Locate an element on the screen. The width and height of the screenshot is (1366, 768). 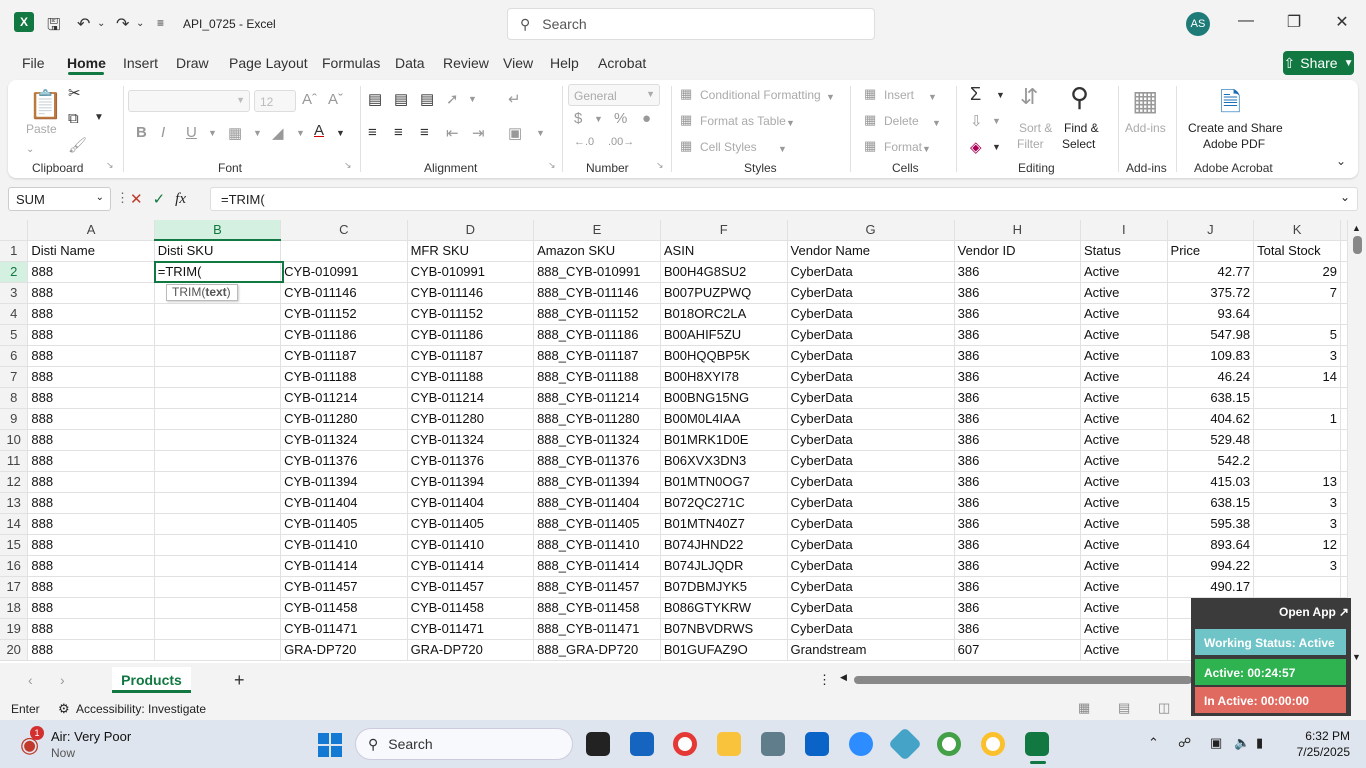
cell: 888_CYB-011187 is located at coordinates (597, 356).